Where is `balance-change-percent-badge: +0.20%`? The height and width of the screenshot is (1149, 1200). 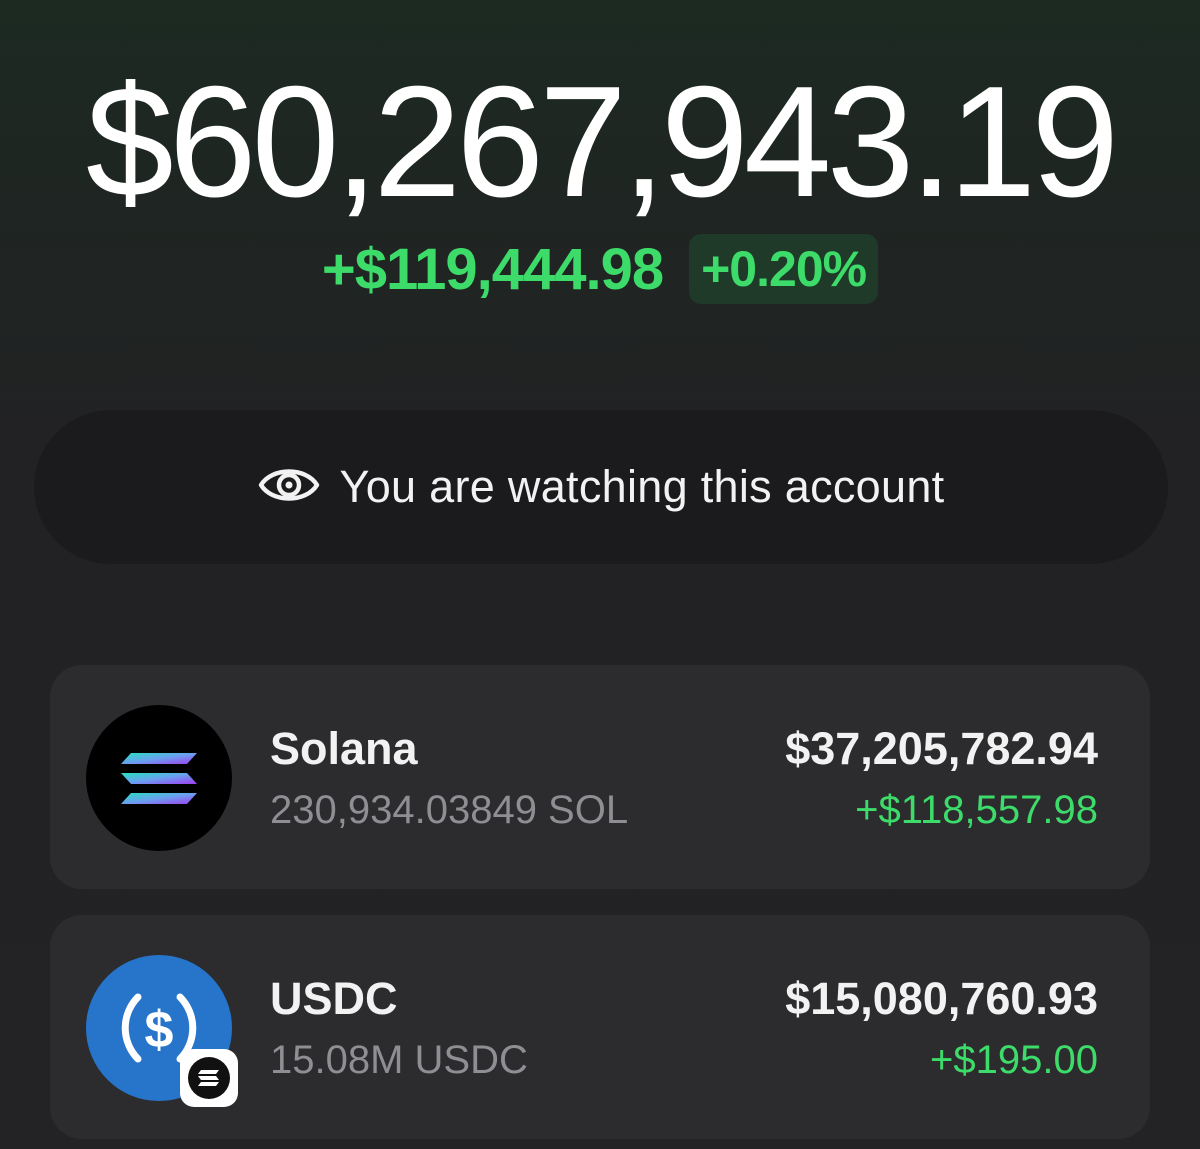
balance-change-percent-badge: +0.20% is located at coordinates (784, 269).